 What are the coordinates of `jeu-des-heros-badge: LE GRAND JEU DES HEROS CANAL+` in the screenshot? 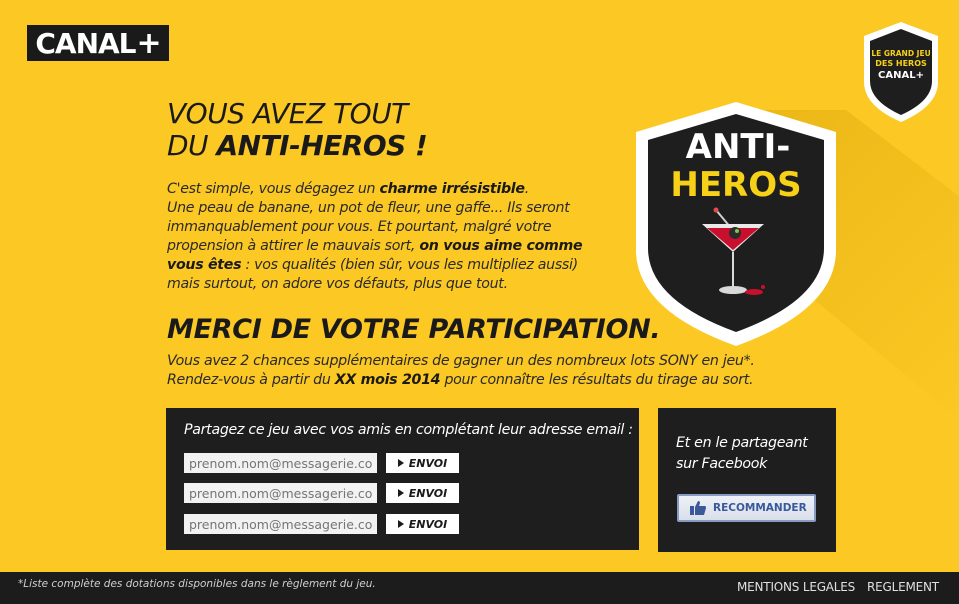 It's located at (901, 72).